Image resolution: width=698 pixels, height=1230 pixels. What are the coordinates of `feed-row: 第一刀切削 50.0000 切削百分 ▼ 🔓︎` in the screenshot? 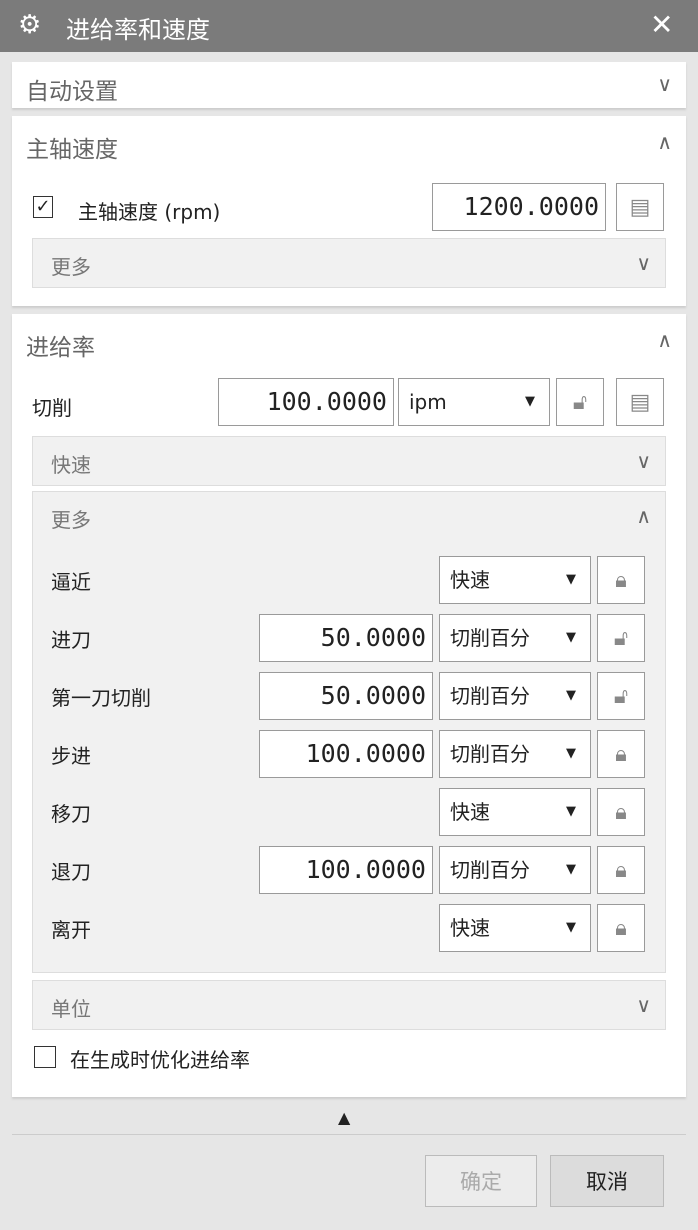 It's located at (350, 697).